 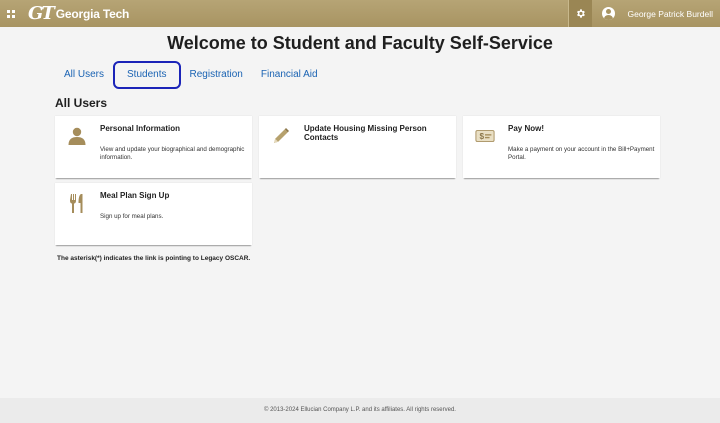 What do you see at coordinates (81, 103) in the screenshot?
I see `section-title: All Users` at bounding box center [81, 103].